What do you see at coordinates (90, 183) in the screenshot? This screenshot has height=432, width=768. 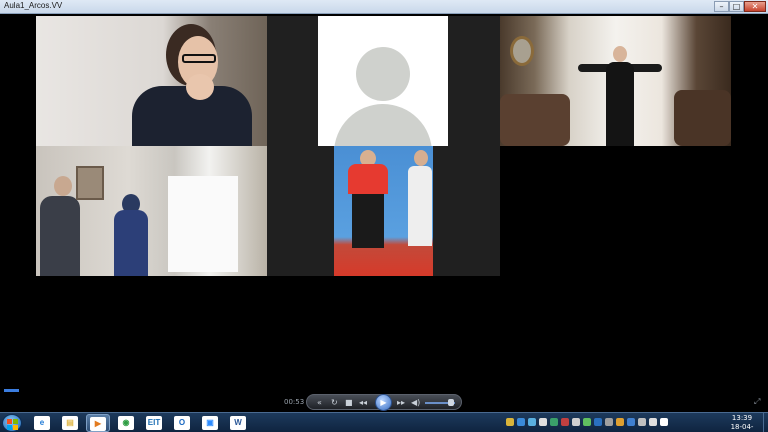 I see `wall-picture` at bounding box center [90, 183].